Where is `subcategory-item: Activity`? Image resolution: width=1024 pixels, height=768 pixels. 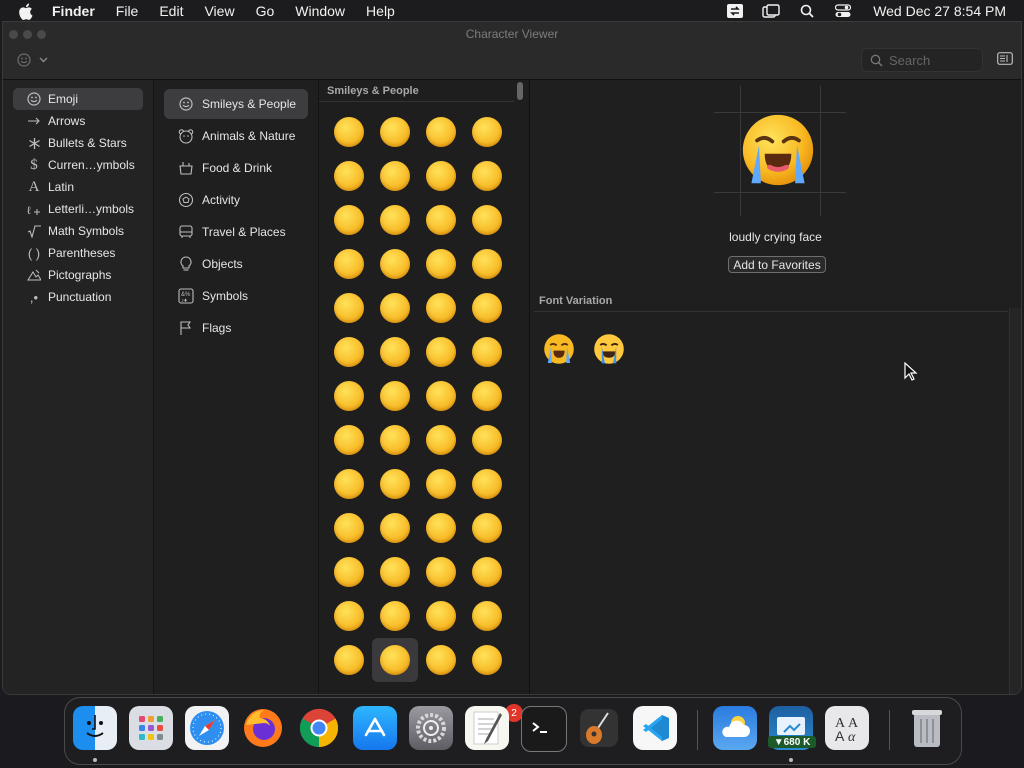
subcategory-item: Activity is located at coordinates (236, 200).